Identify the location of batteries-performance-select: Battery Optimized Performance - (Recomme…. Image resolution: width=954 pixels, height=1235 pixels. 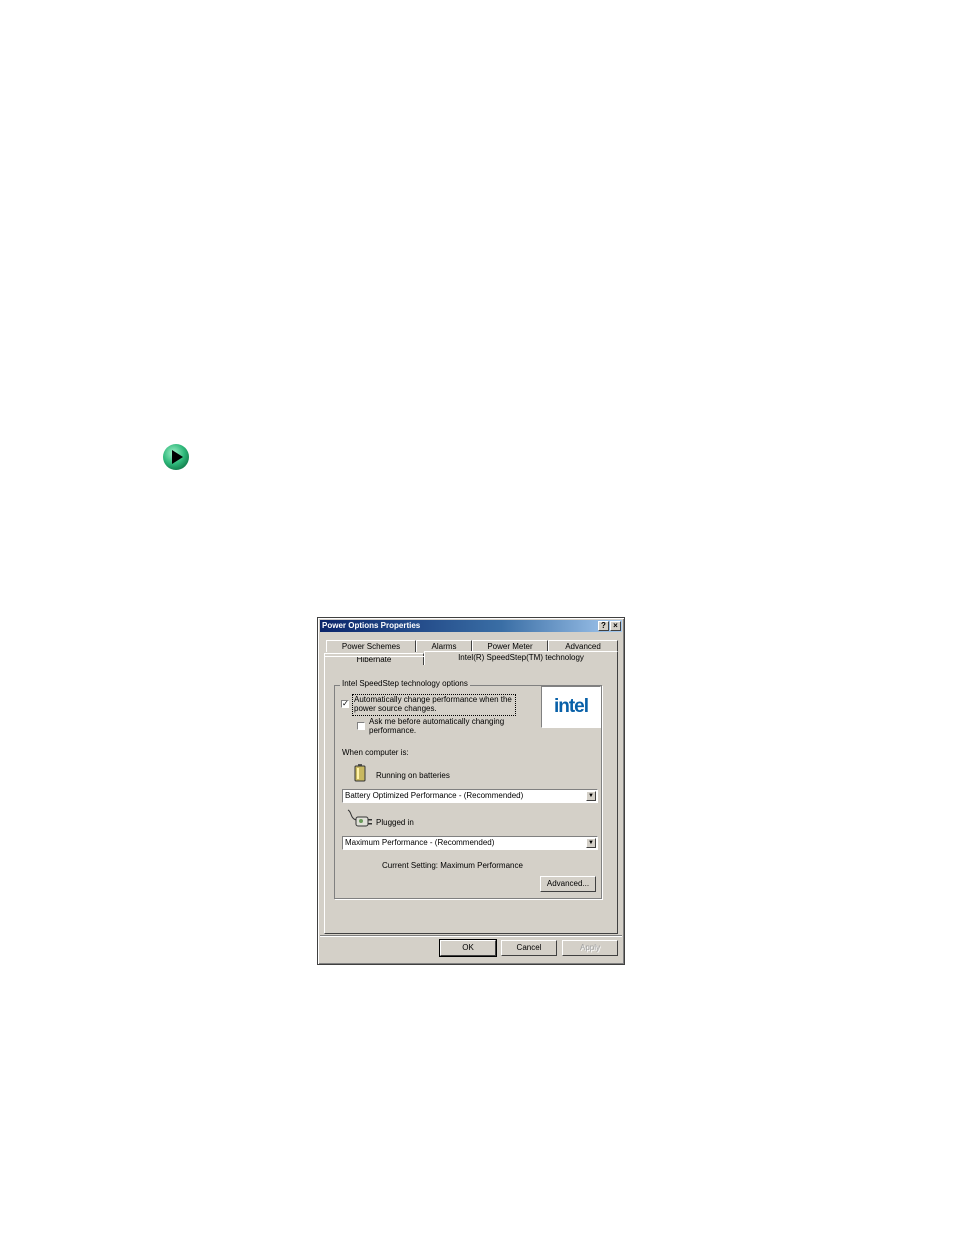
(470, 796).